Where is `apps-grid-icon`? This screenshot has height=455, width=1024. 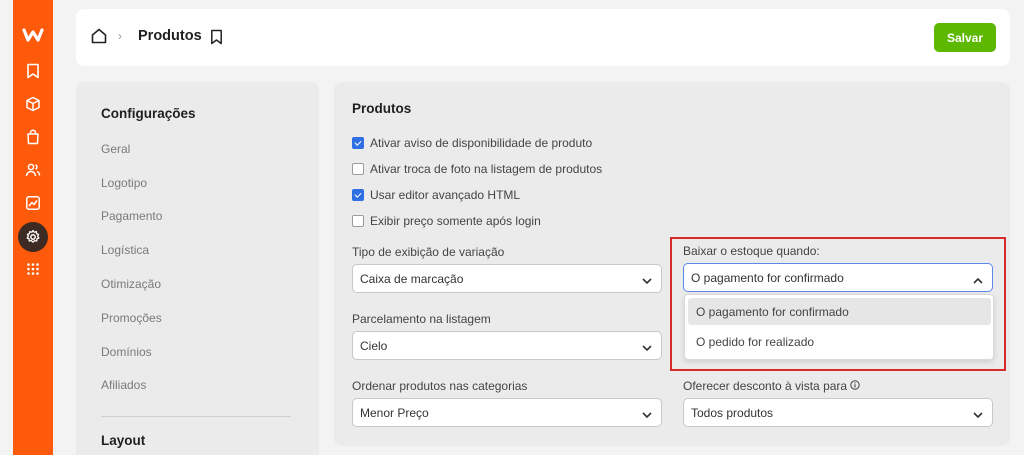 apps-grid-icon is located at coordinates (33, 269).